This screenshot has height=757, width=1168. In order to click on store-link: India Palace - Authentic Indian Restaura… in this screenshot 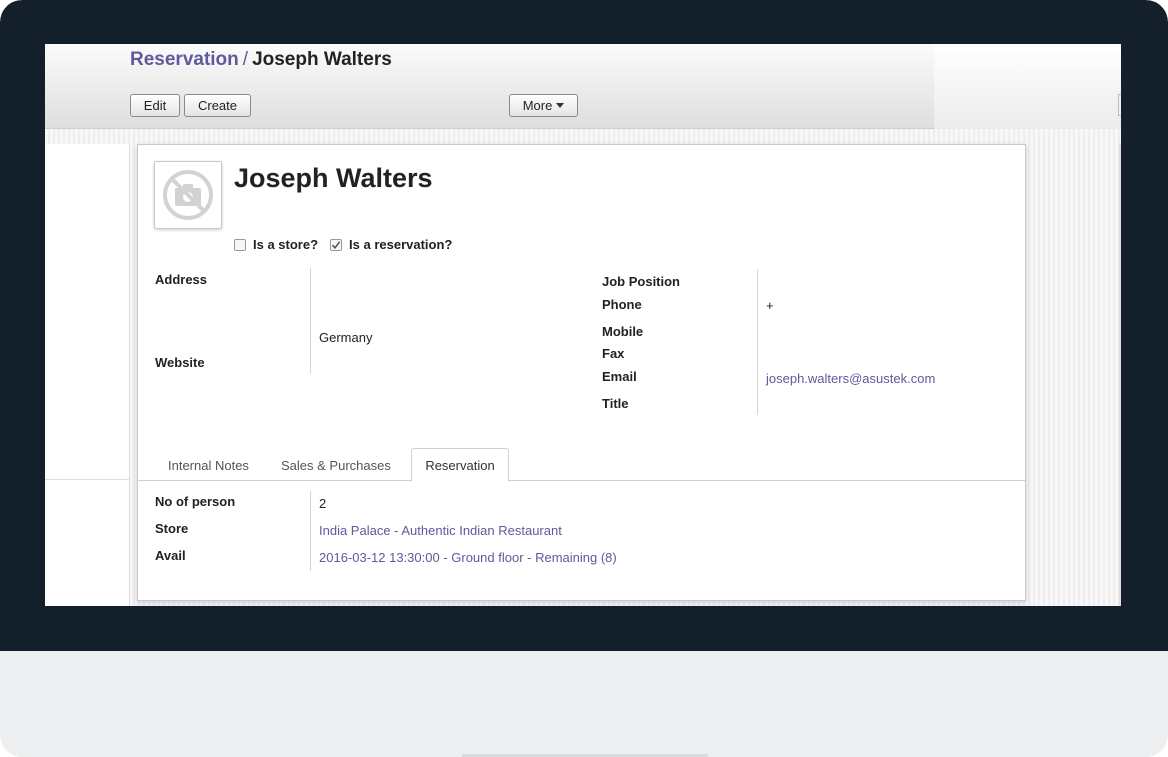, I will do `click(440, 530)`.